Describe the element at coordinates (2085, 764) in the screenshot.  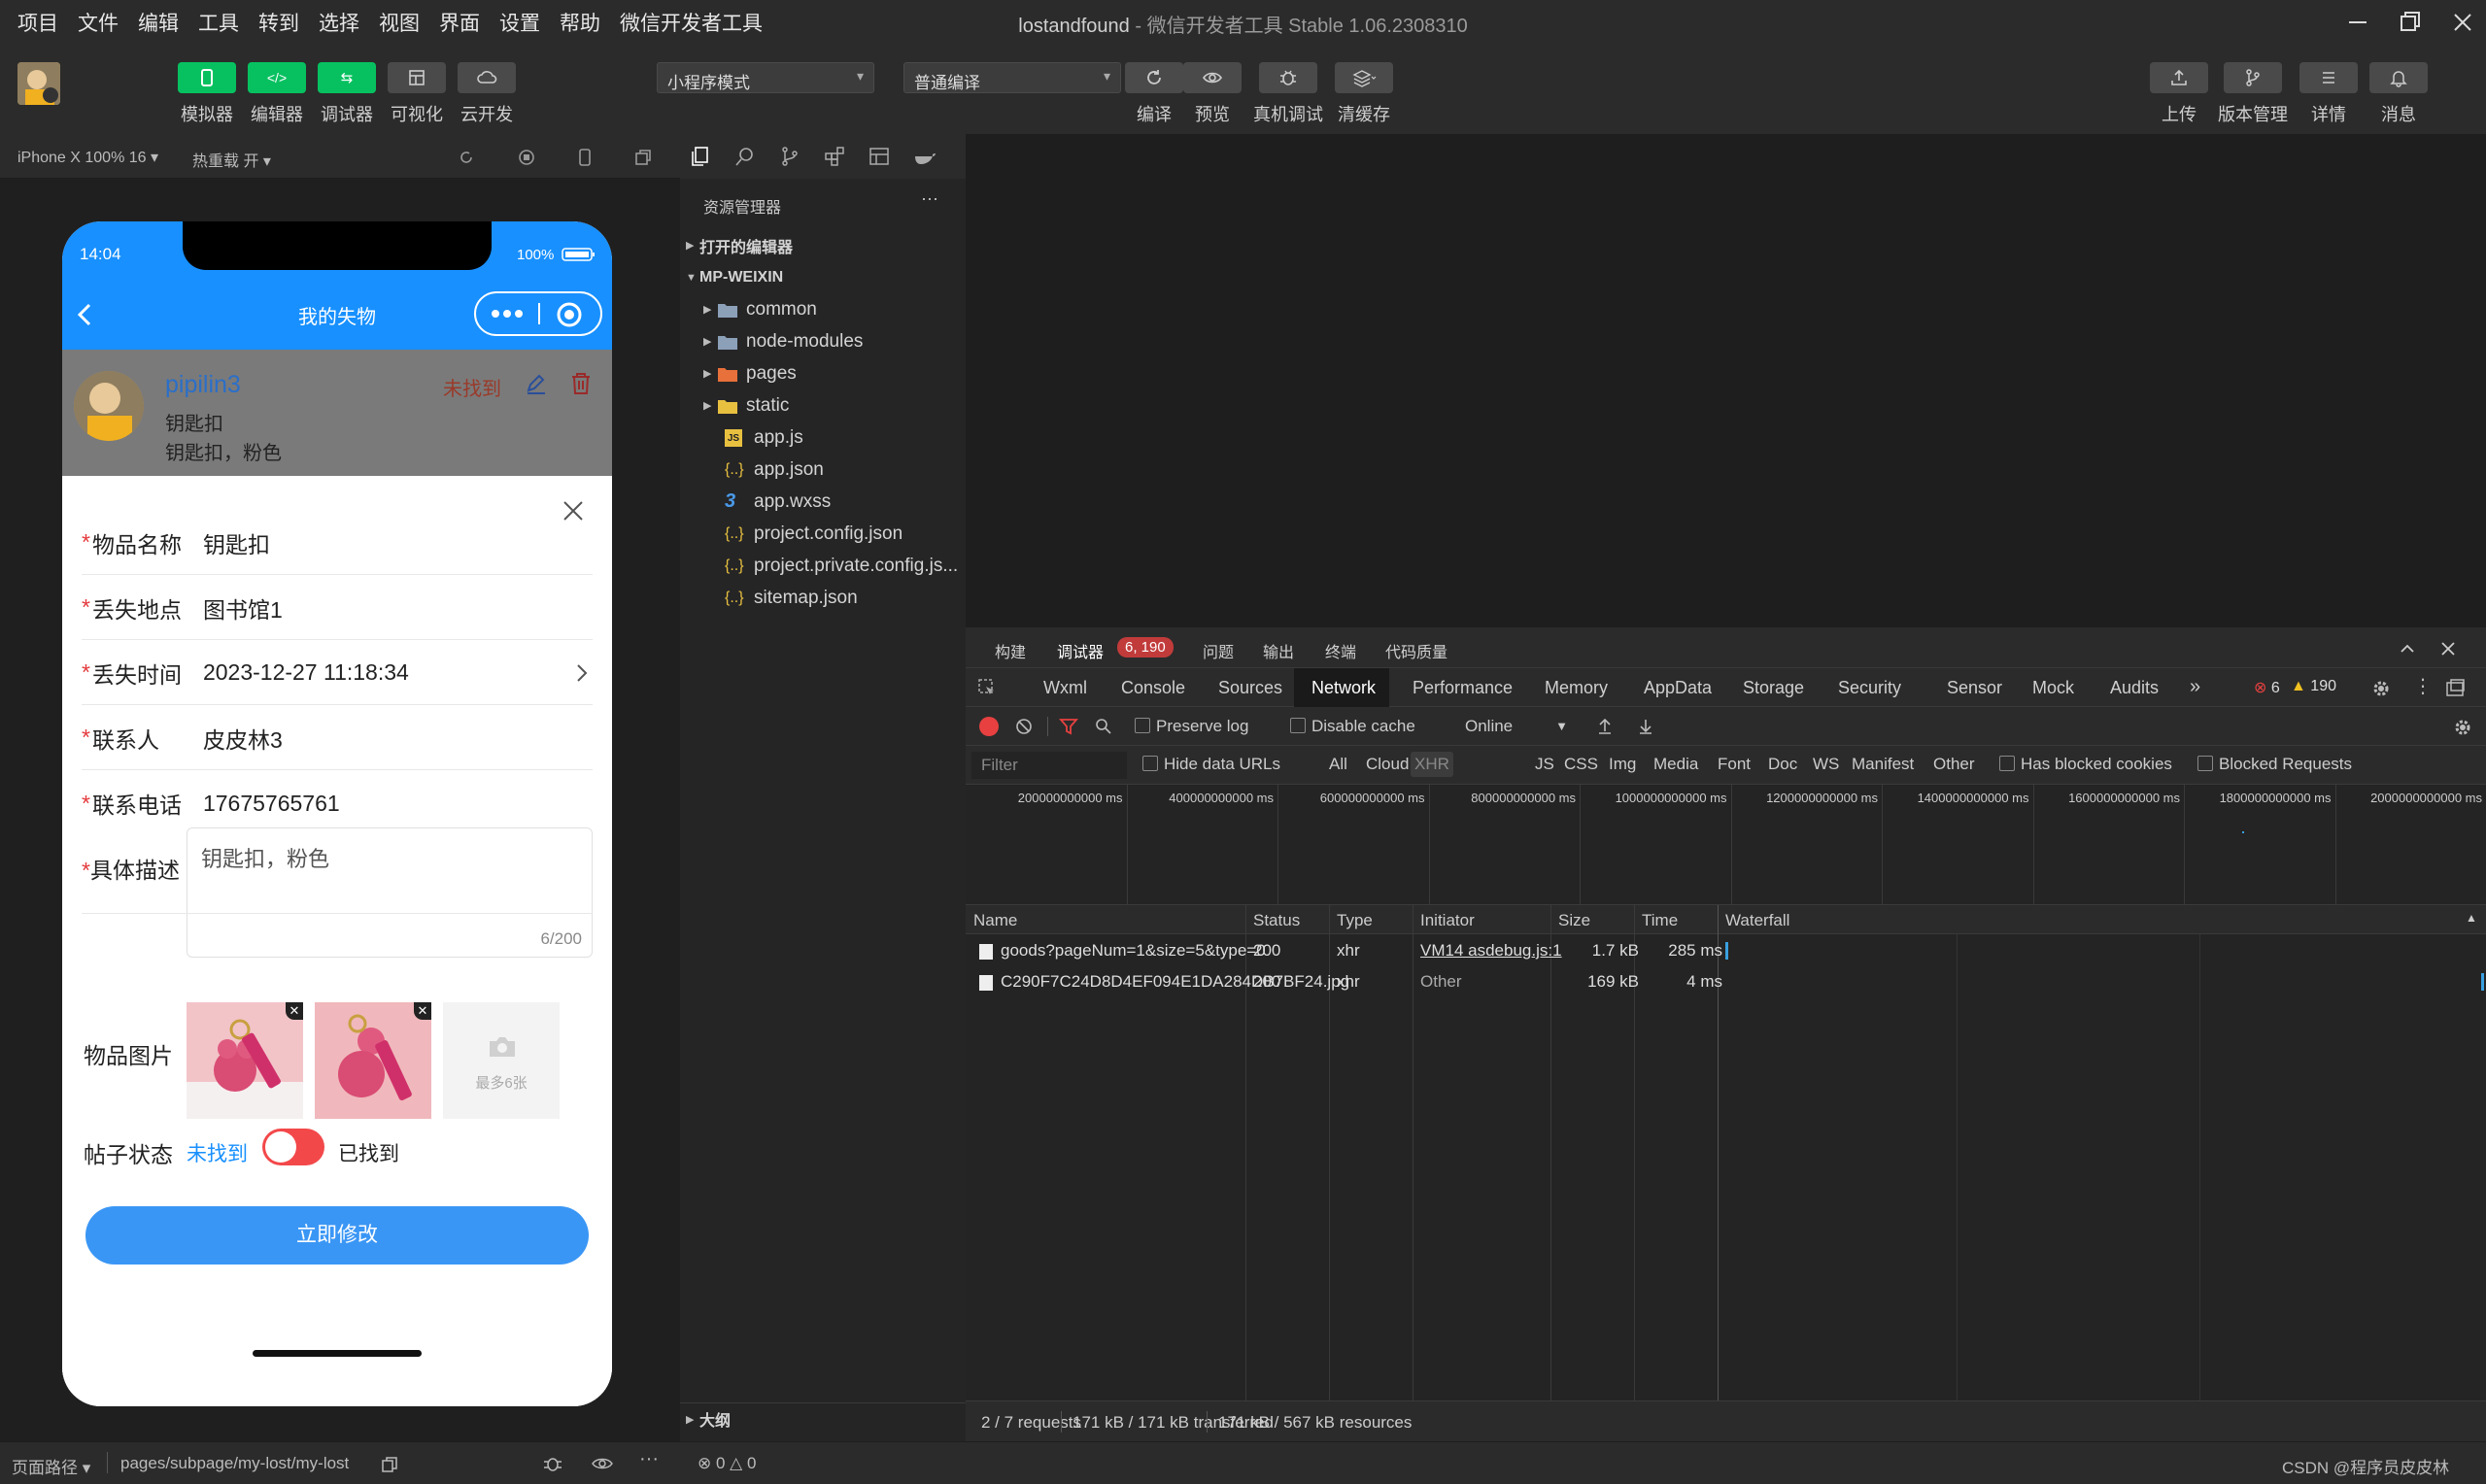
I see `has-blocked-cookies-checkbox: Has blocked cookies` at that location.